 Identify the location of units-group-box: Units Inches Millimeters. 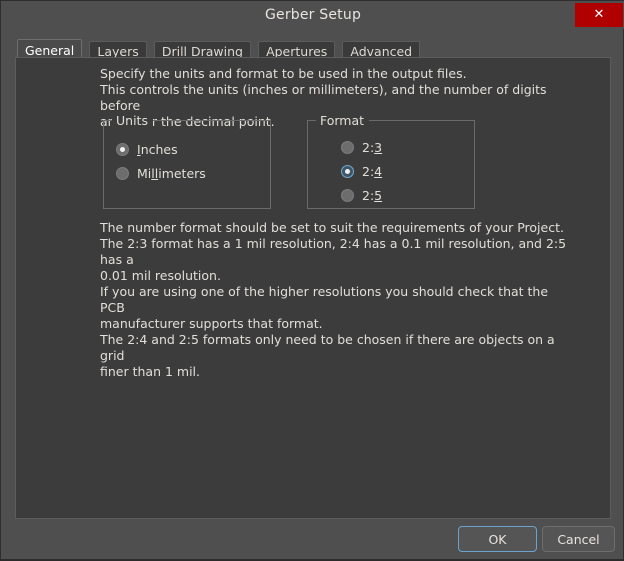
(187, 161).